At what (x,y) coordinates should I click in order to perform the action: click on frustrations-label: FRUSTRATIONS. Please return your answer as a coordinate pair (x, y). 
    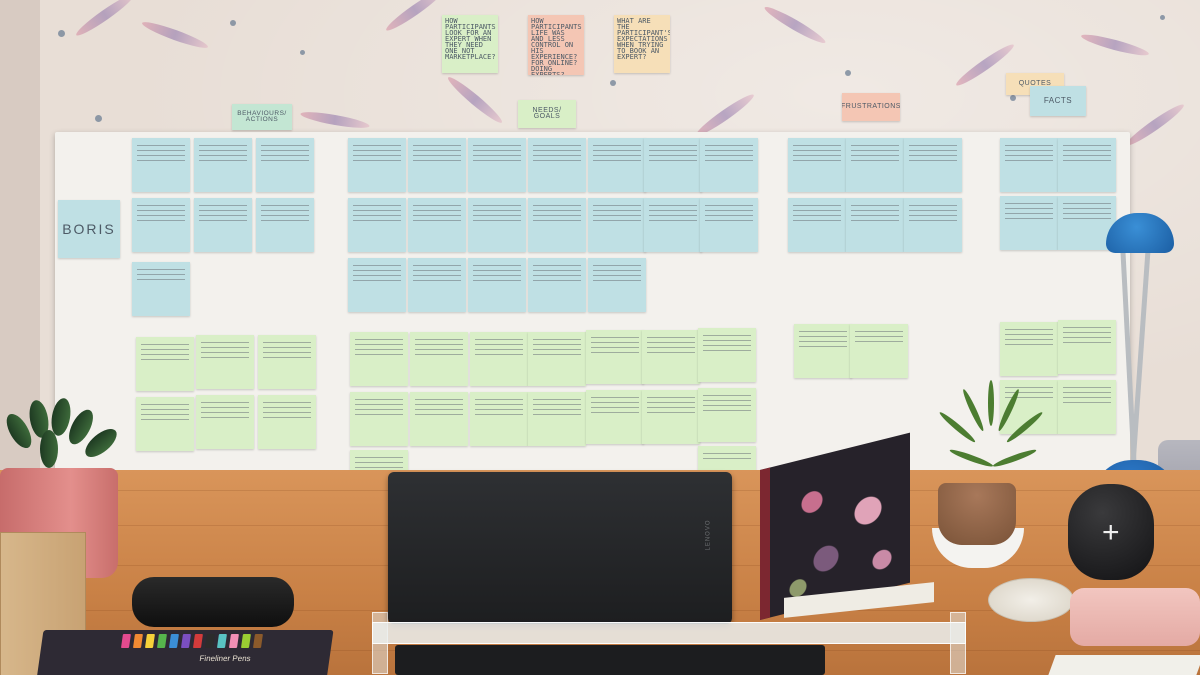
    Looking at the image, I should click on (871, 107).